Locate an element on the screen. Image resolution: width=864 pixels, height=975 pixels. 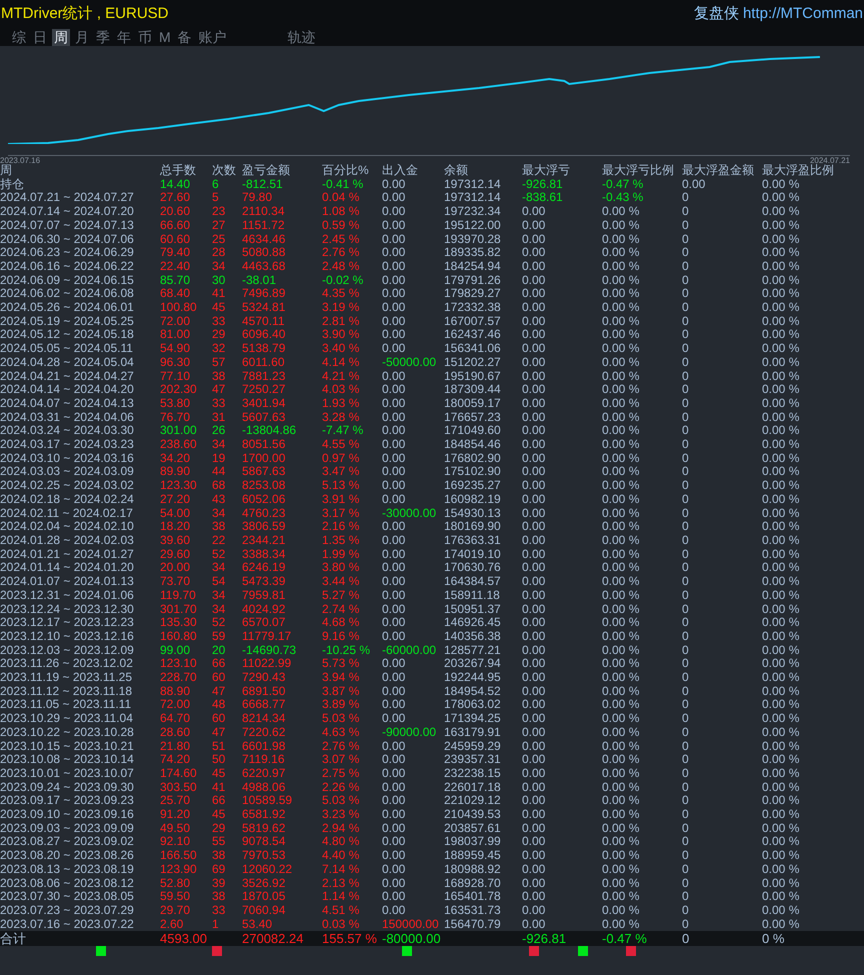
table-cell-text: 174019.10 is located at coordinates (473, 555).